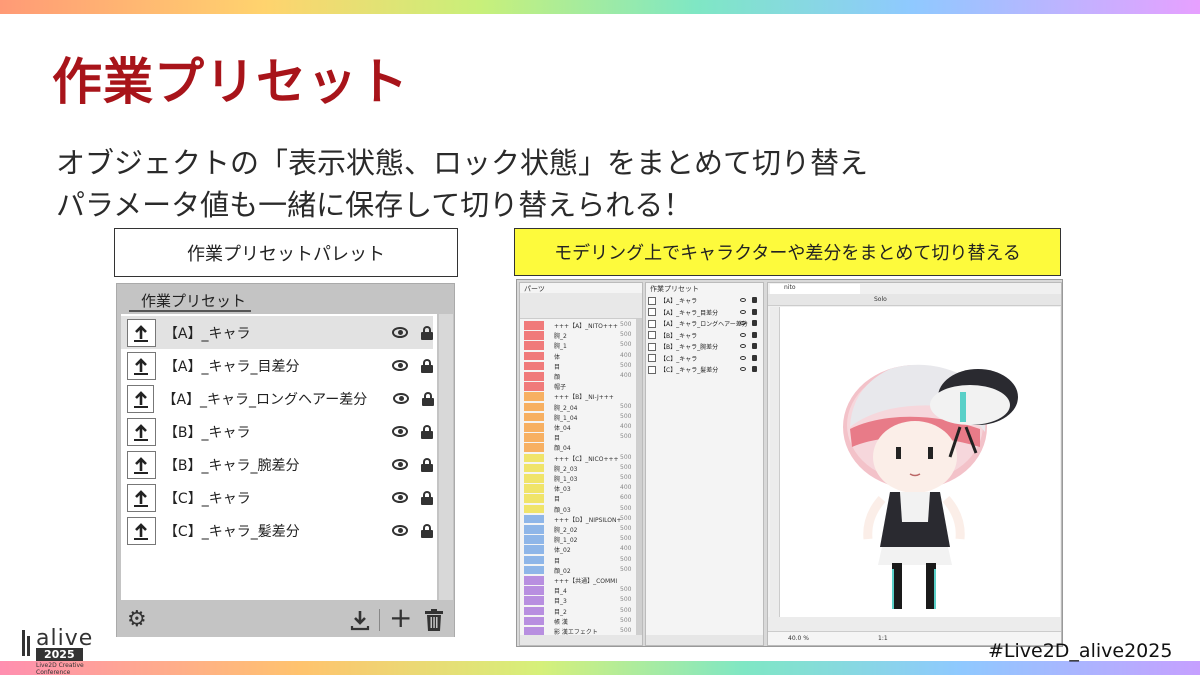 Image resolution: width=1200 pixels, height=675 pixels. Describe the element at coordinates (578, 386) in the screenshot. I see `part-row: 帽子` at that location.